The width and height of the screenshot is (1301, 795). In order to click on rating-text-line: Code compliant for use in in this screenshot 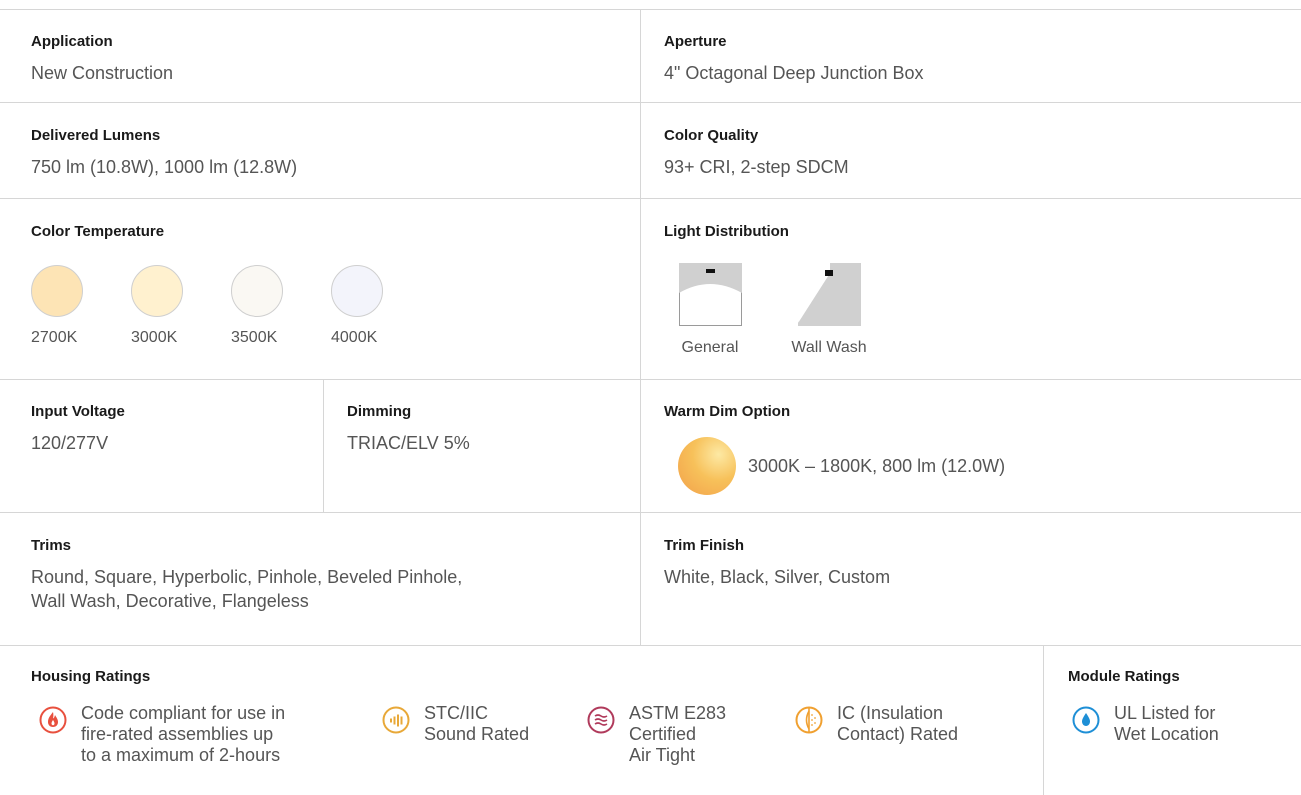, I will do `click(183, 713)`.